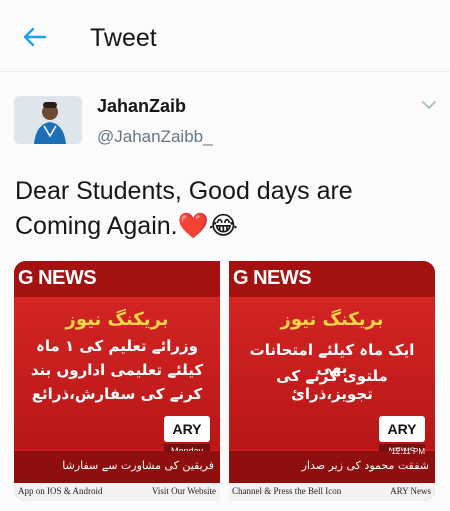  I want to click on news-ticker: شفقت محمود کی زیر صدار 12:11 PM, so click(332, 465).